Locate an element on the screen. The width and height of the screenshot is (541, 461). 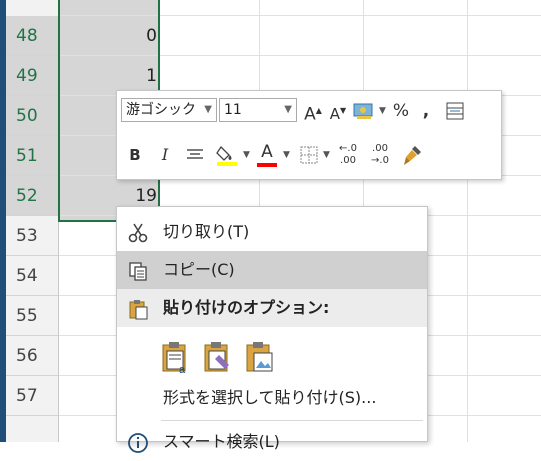
paint-bucket-icon is located at coordinates (226, 155).